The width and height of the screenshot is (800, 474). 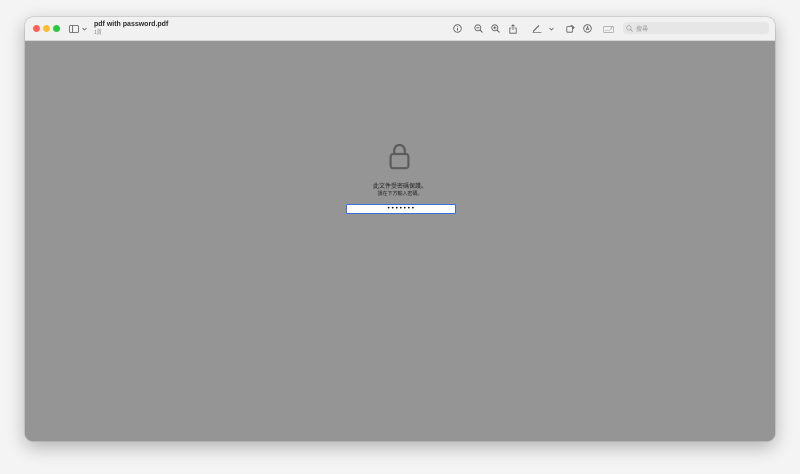 I want to click on annotate-icon, so click(x=587, y=28).